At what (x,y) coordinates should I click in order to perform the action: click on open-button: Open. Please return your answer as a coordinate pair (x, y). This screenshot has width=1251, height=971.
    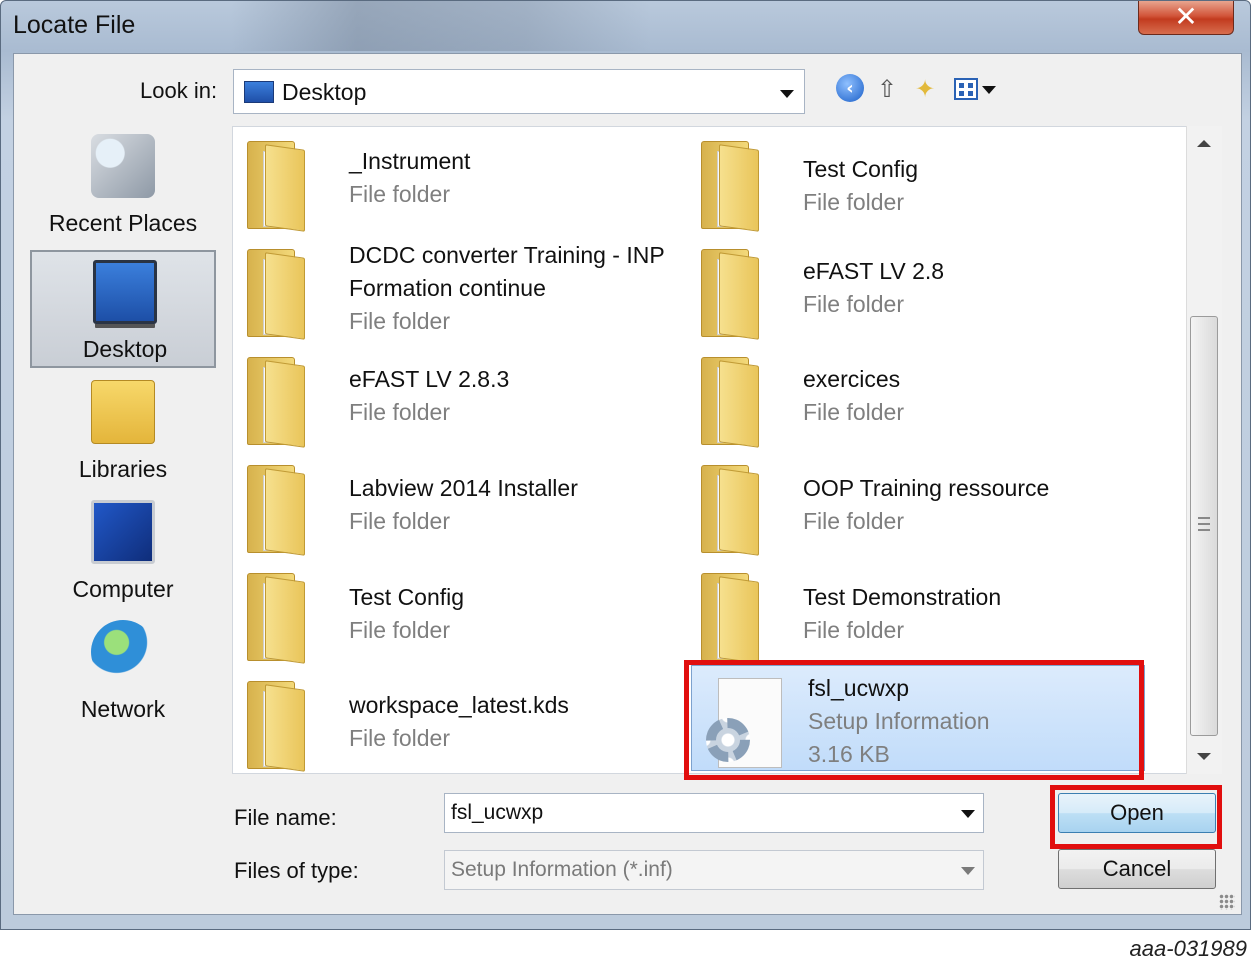
    Looking at the image, I should click on (1137, 813).